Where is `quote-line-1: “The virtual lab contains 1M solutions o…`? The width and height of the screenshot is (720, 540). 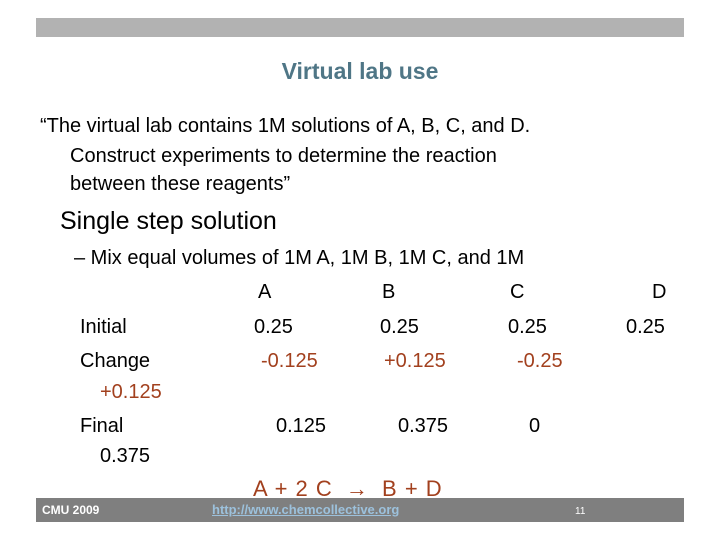
quote-line-1: “The virtual lab contains 1M solutions o… is located at coordinates (285, 126).